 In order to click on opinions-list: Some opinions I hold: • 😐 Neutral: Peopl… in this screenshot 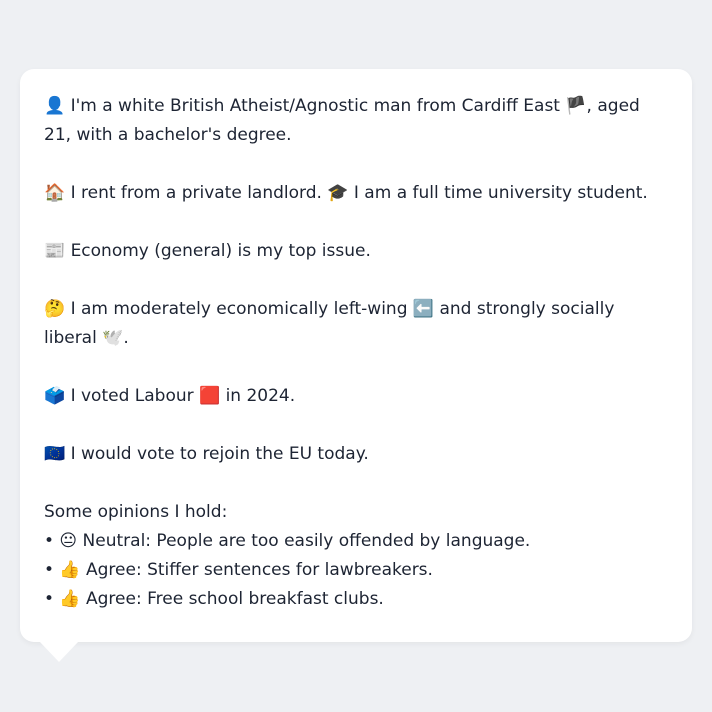, I will do `click(356, 556)`.